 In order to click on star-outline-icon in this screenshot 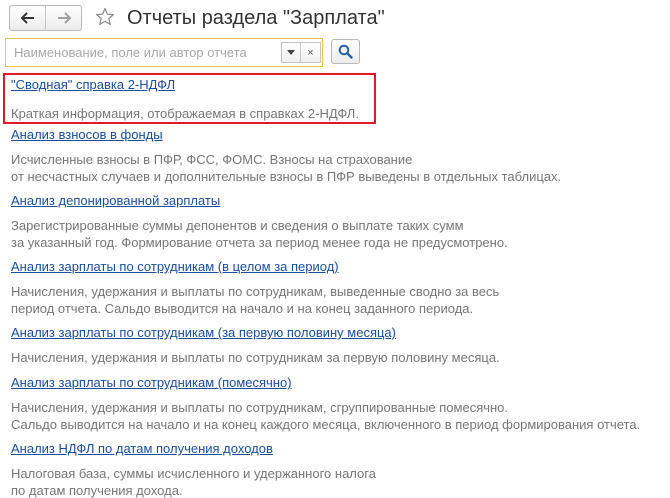, I will do `click(105, 16)`.